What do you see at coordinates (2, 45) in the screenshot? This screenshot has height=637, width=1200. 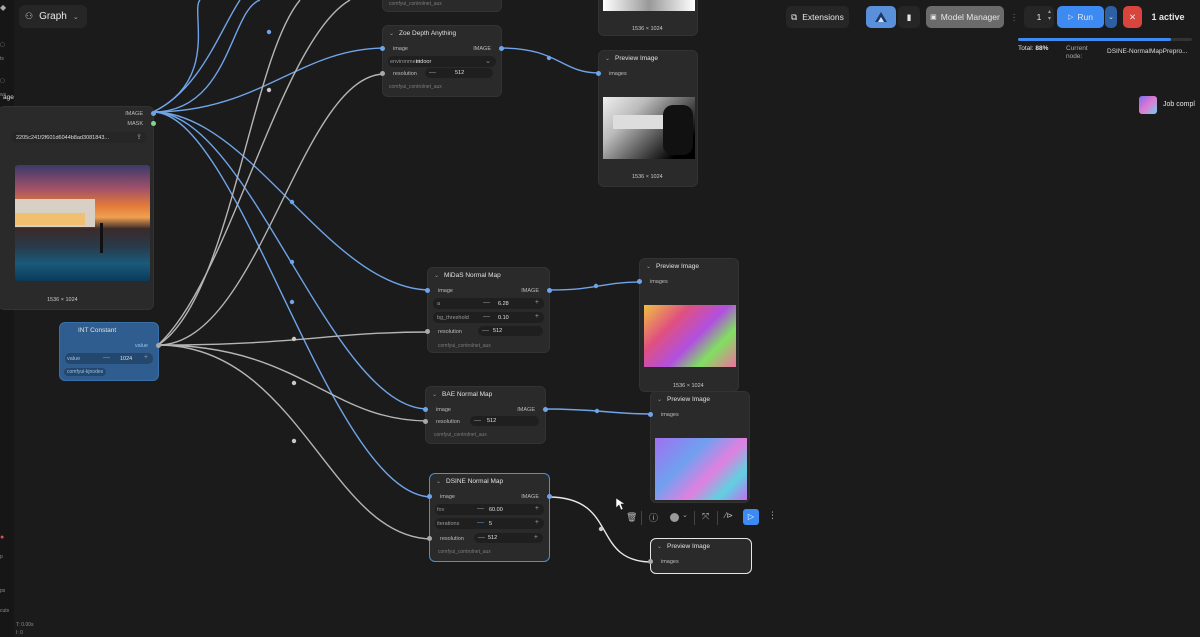 I see `sidebar-item-label: ▢` at bounding box center [2, 45].